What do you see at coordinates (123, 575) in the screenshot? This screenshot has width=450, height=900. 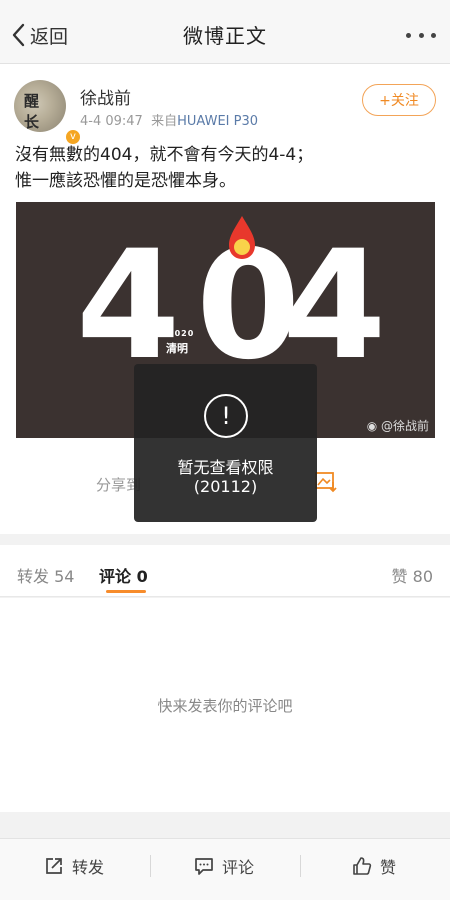 I see `tab-comment: 评论 0` at bounding box center [123, 575].